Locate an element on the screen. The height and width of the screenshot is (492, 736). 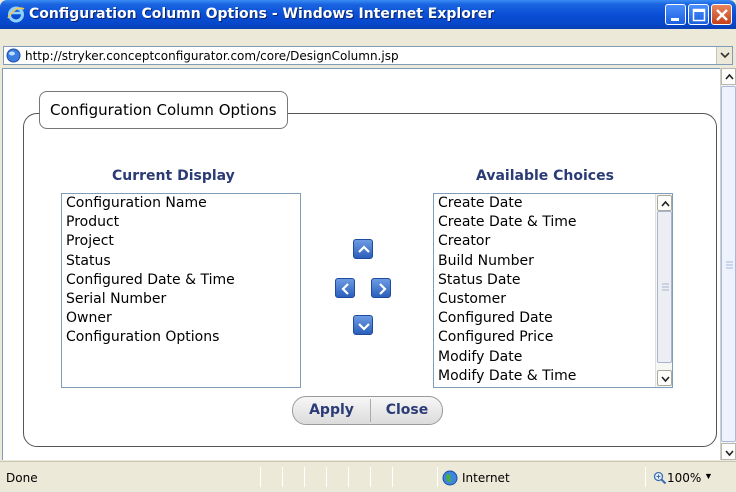
apply-button: Apply is located at coordinates (331, 410).